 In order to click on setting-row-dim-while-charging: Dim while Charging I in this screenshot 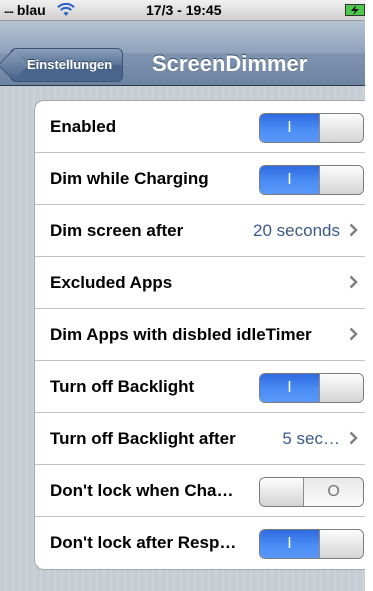, I will do `click(200, 179)`.